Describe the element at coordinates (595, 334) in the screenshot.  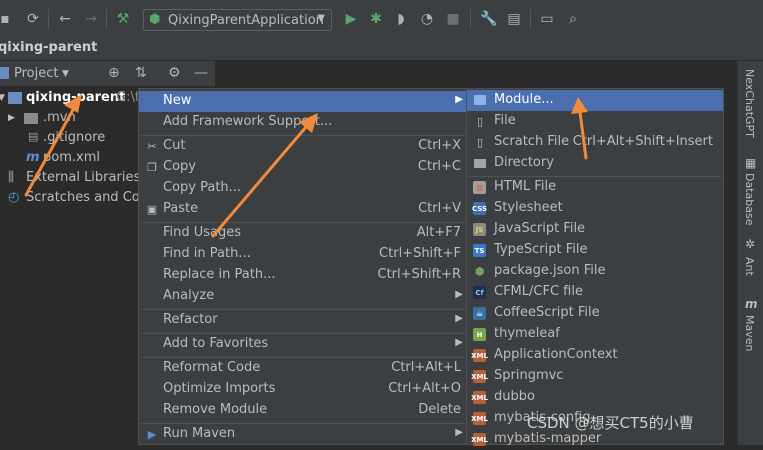
I see `submenu-item-thymeleaf: H thymeleaf` at that location.